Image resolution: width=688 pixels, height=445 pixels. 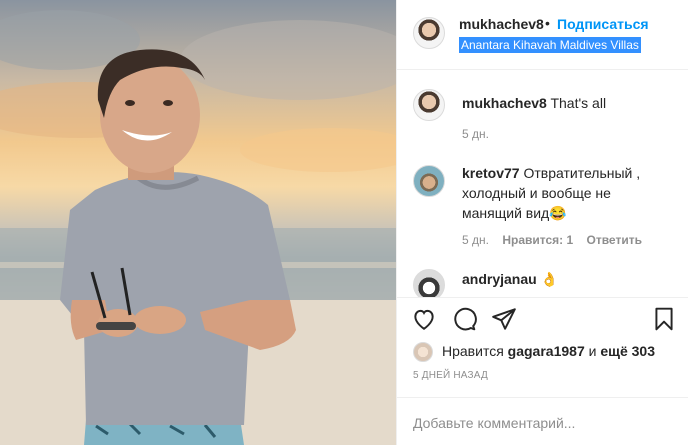 I want to click on likes-text: Нравится gagara1987 и ещё 303, so click(x=548, y=351).